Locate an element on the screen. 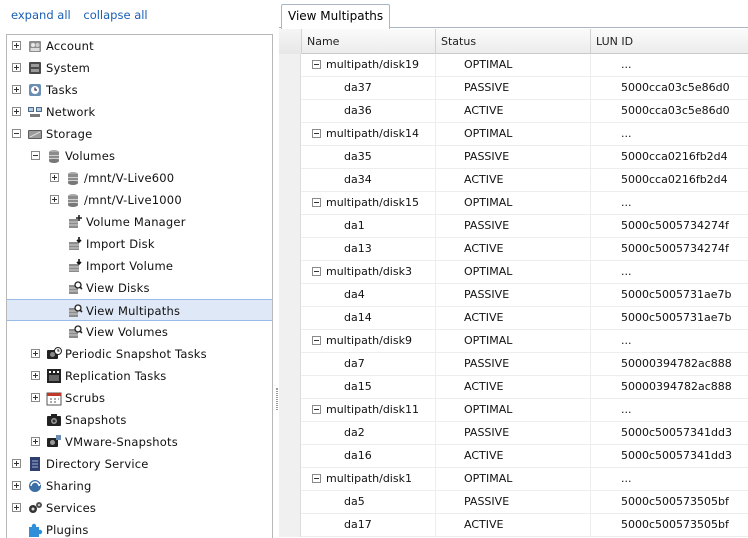  cell-status: OPTIMAL is located at coordinates (512, 479).